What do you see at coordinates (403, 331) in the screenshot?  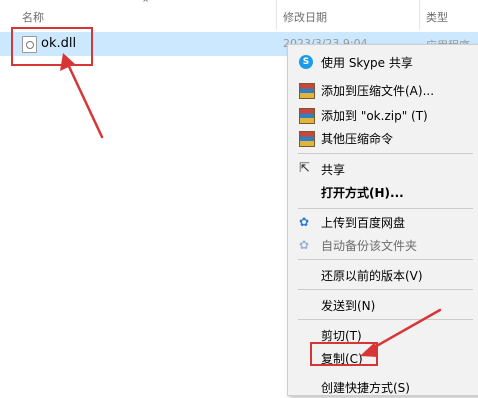 I see `arrow-to-copy` at bounding box center [403, 331].